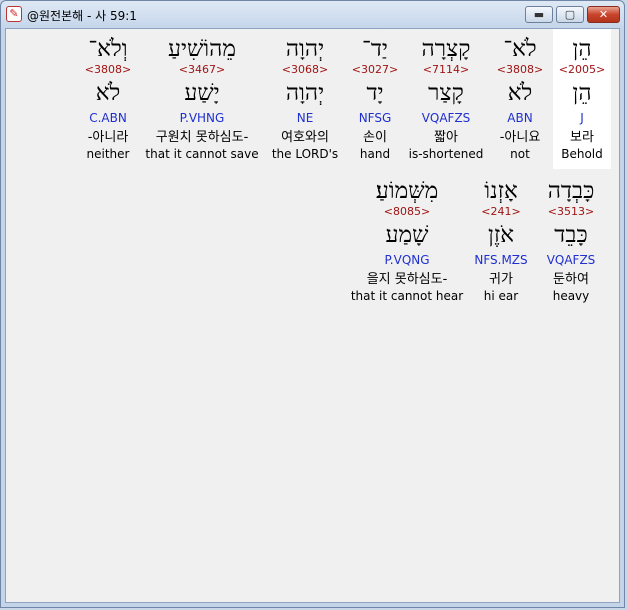 This screenshot has width=627, height=610. What do you see at coordinates (571, 191) in the screenshot?
I see `hebrew-word: כָּבְדָה` at bounding box center [571, 191].